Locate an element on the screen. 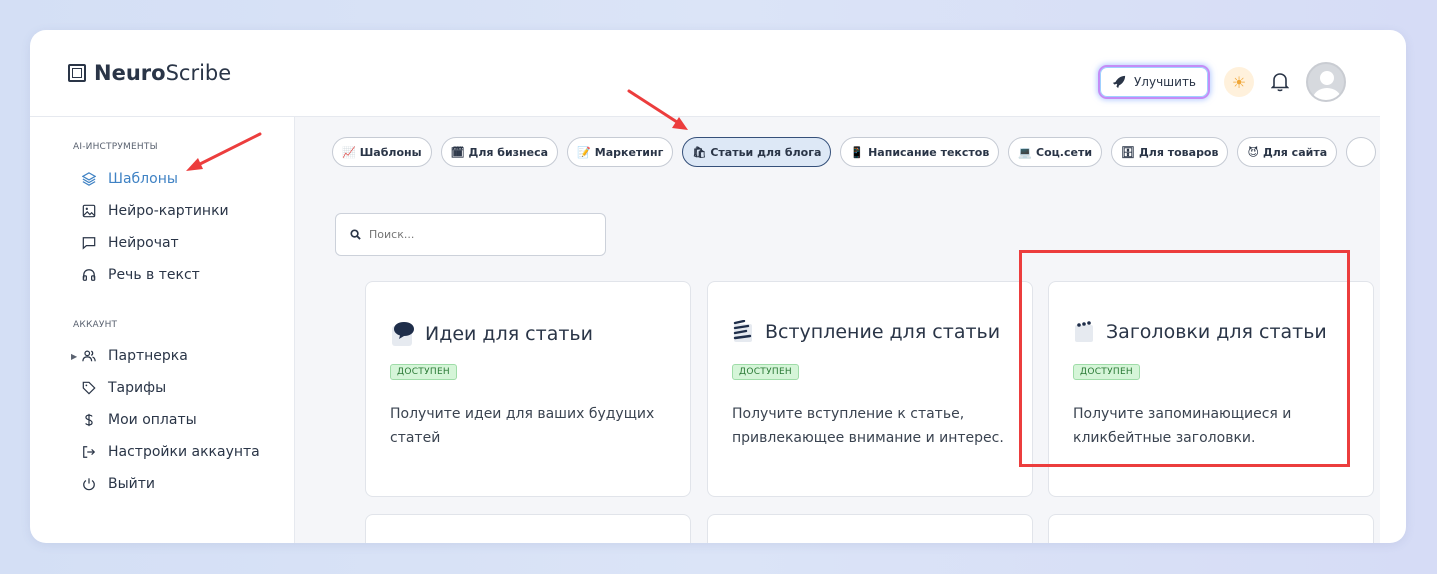 The image size is (1437, 574). chip-marketing: 📝 Маркетинг is located at coordinates (620, 152).